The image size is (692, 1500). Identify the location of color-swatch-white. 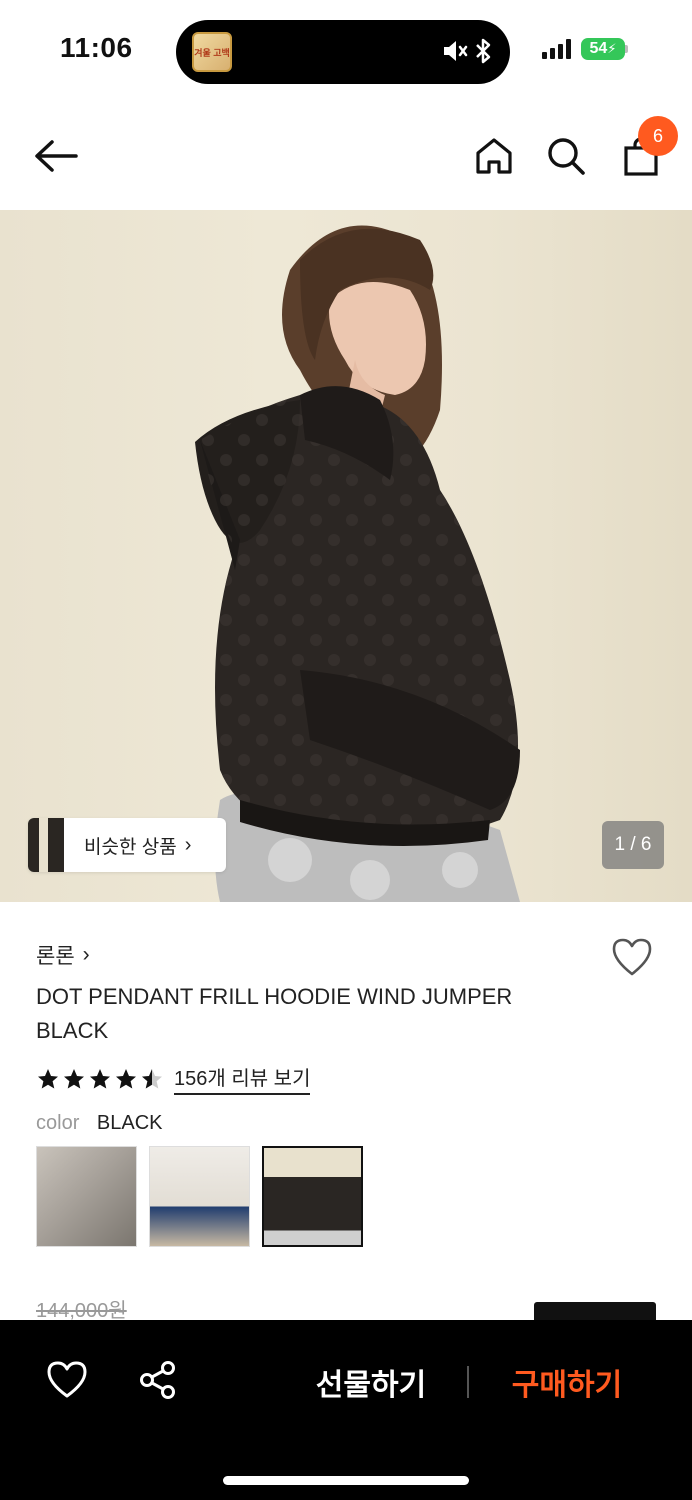
(199, 1196).